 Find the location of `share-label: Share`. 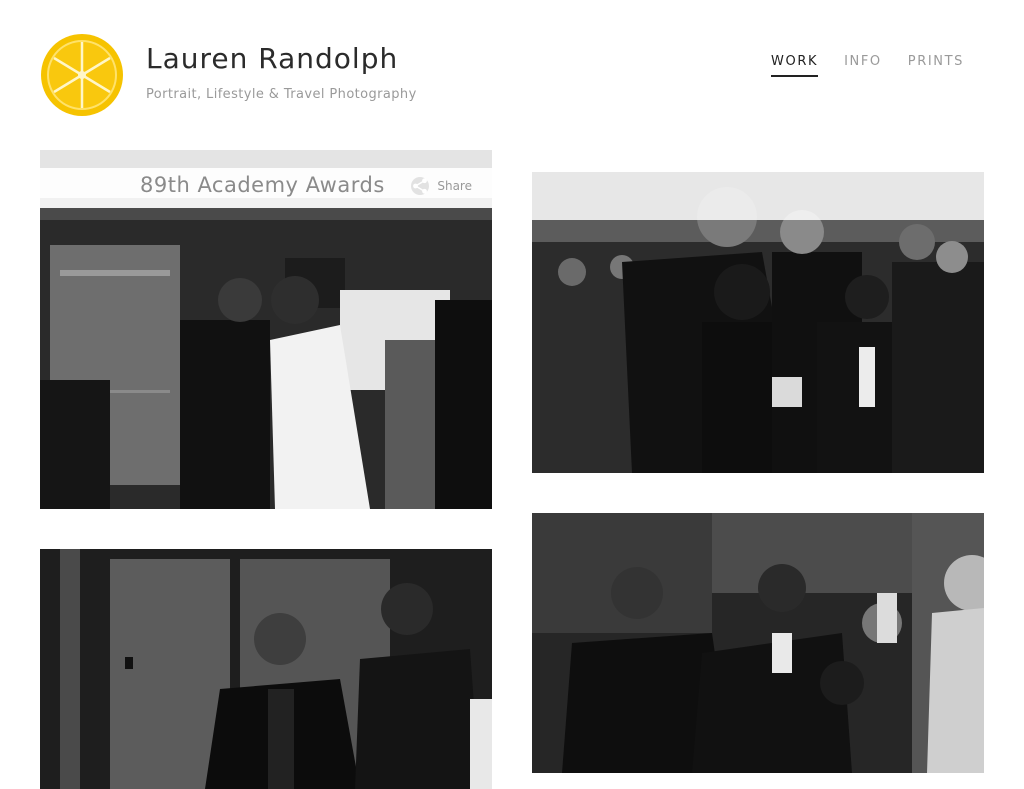

share-label: Share is located at coordinates (454, 186).